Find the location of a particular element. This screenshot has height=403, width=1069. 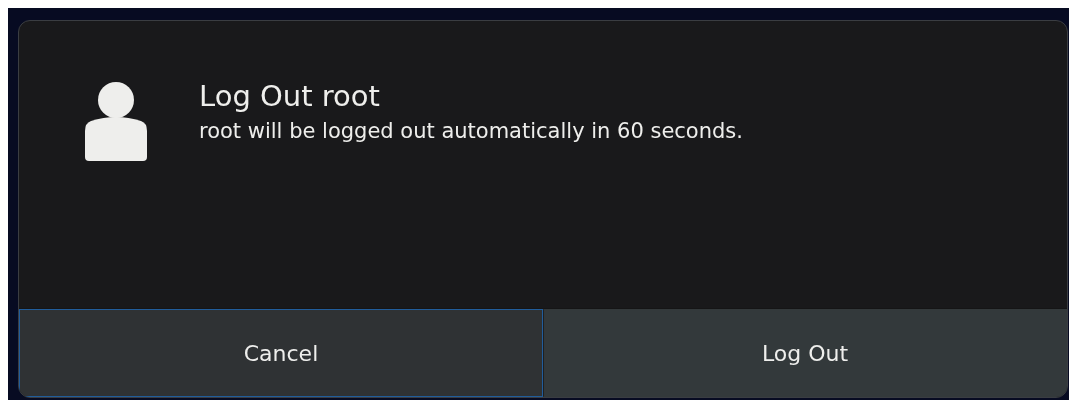

cancel-button: Cancel is located at coordinates (281, 353).